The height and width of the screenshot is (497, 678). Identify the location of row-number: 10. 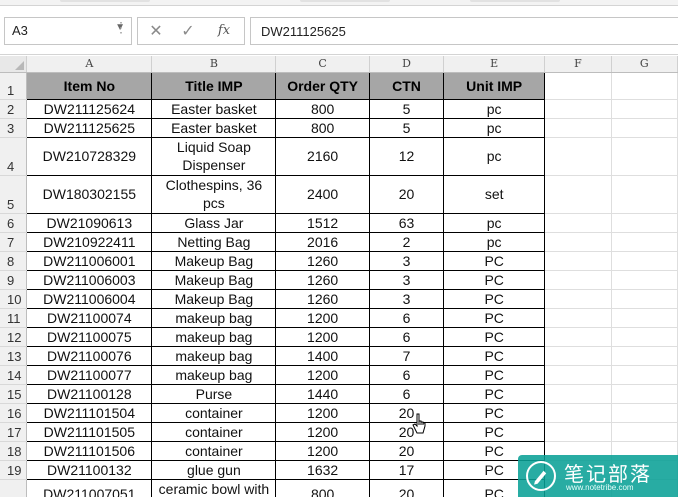
(14, 299).